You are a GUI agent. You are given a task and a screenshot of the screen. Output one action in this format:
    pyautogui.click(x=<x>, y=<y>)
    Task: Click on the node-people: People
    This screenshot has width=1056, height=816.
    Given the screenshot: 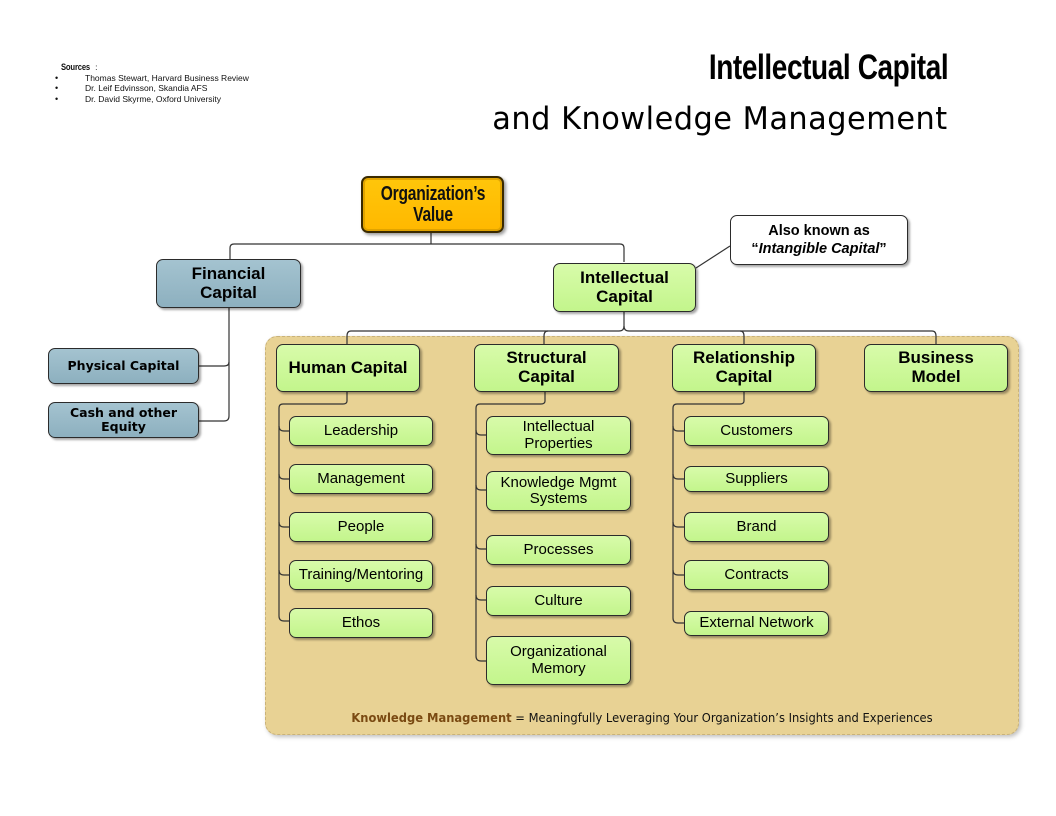 What is the action you would take?
    pyautogui.click(x=361, y=527)
    